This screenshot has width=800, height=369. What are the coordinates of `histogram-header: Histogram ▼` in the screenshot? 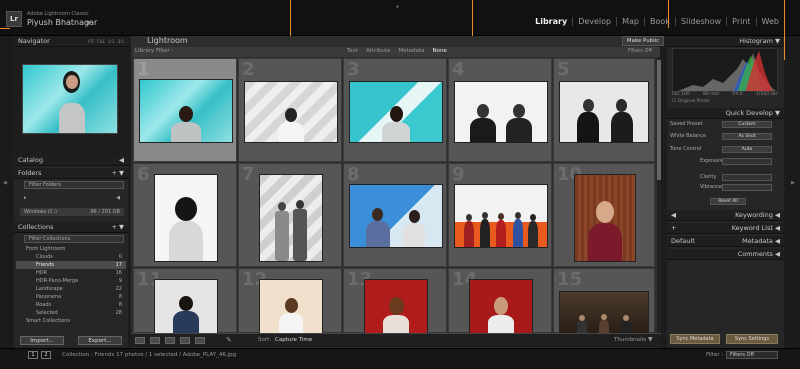 It's located at (725, 41).